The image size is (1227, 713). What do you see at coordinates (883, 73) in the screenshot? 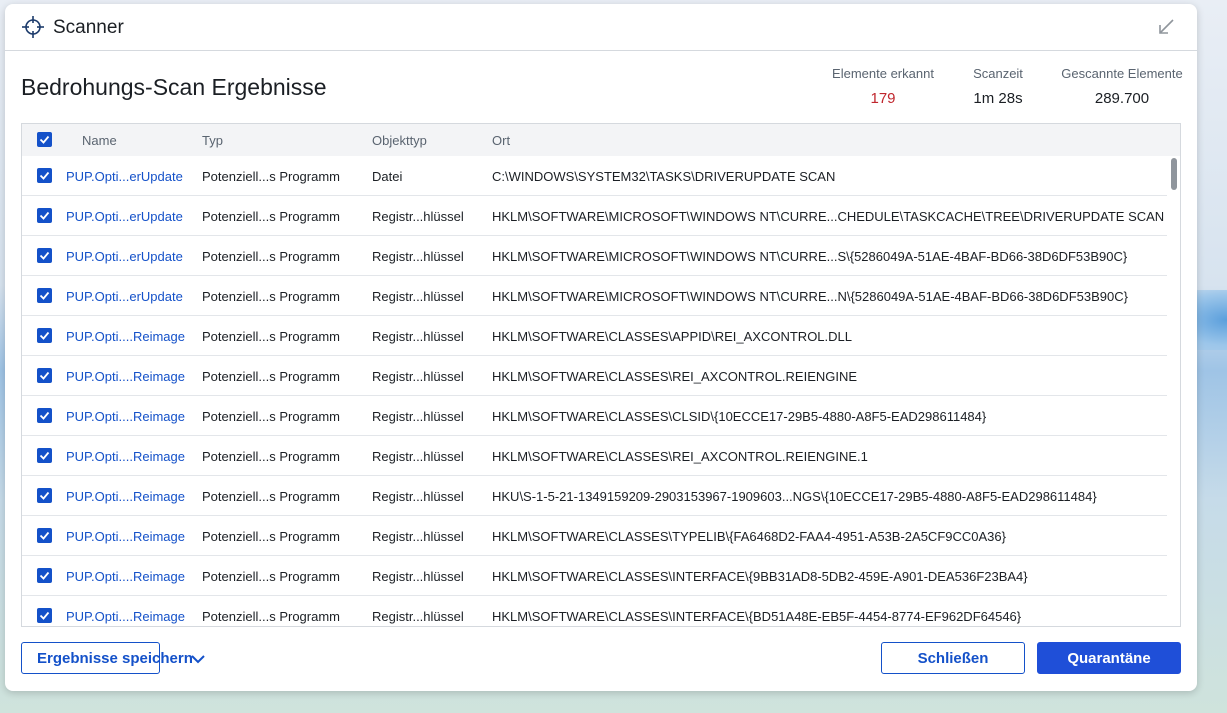
I see `stat-detected-label: Elemente erkannt` at bounding box center [883, 73].